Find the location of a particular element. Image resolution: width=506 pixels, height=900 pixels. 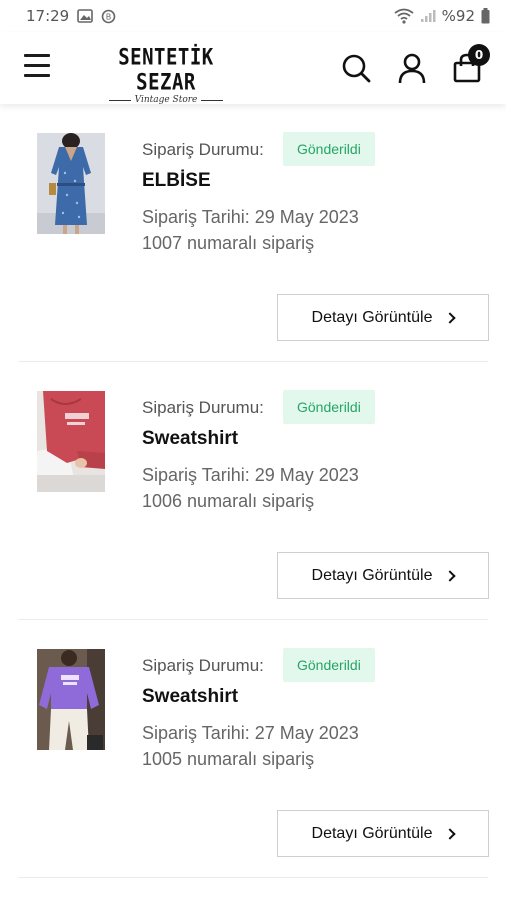

product-name: ELBİSE is located at coordinates (176, 181).